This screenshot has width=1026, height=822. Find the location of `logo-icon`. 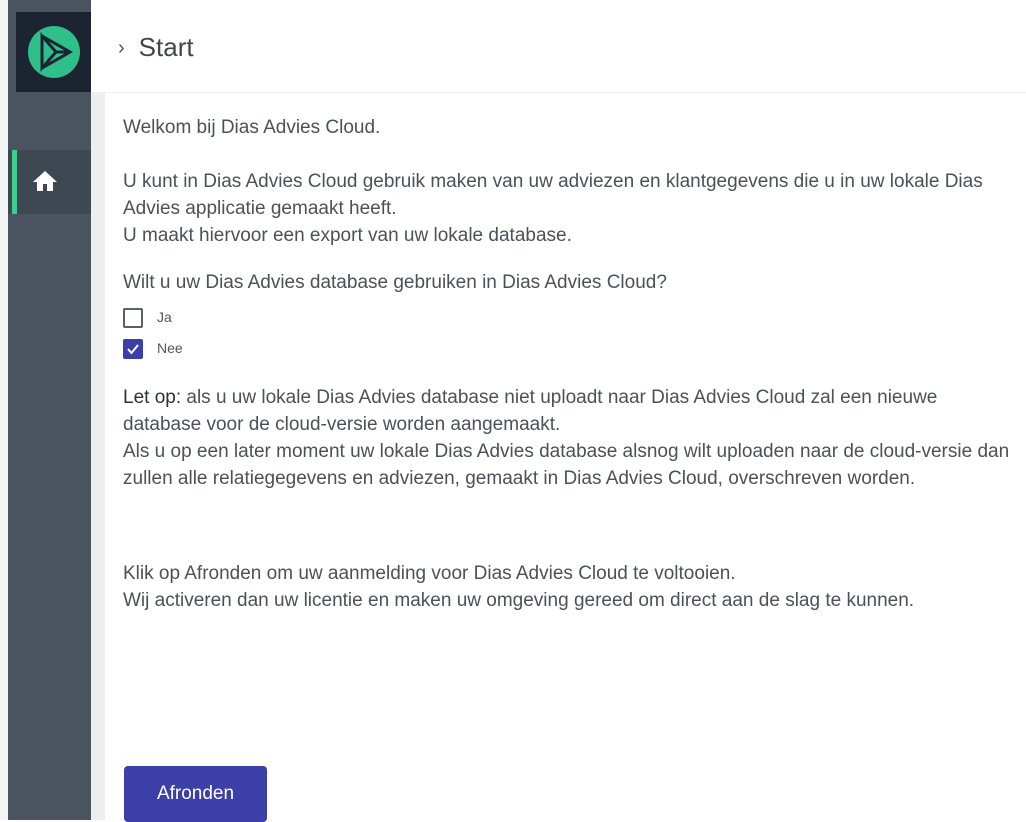

logo-icon is located at coordinates (54, 52).